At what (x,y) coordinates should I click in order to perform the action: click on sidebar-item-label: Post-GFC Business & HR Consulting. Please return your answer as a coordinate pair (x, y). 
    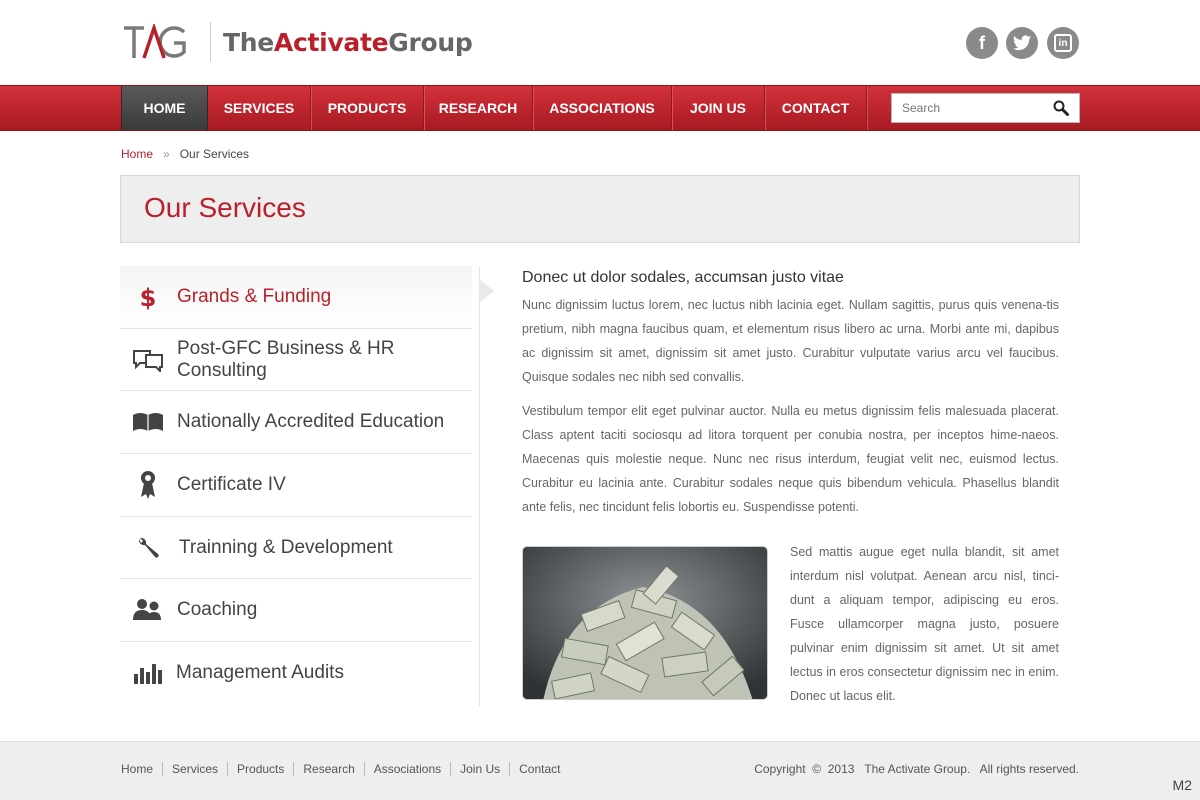
    Looking at the image, I should click on (286, 359).